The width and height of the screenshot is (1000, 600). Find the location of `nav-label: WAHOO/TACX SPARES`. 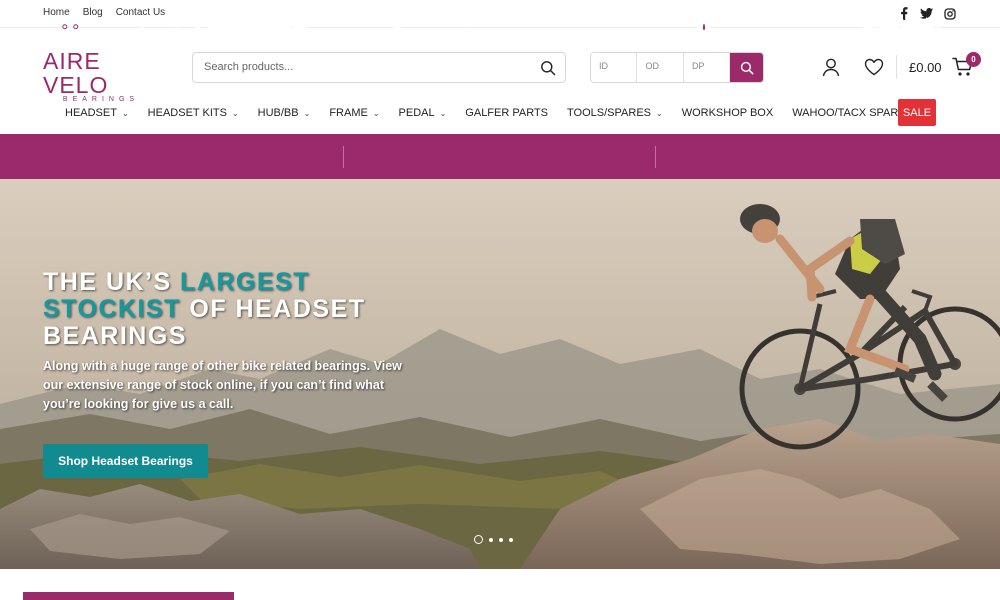

nav-label: WAHOO/TACX SPARES is located at coordinates (852, 113).